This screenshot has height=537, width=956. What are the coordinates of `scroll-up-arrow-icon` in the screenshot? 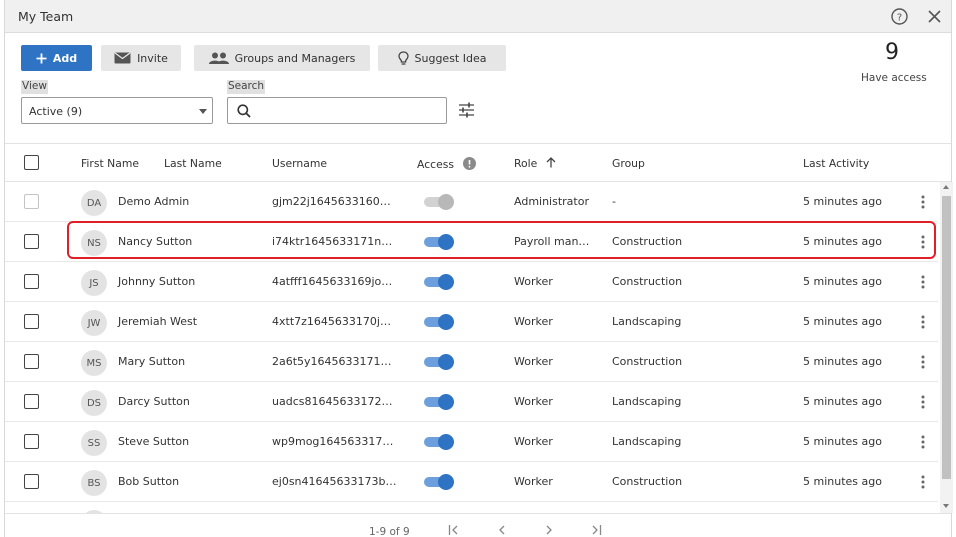 It's located at (946, 187).